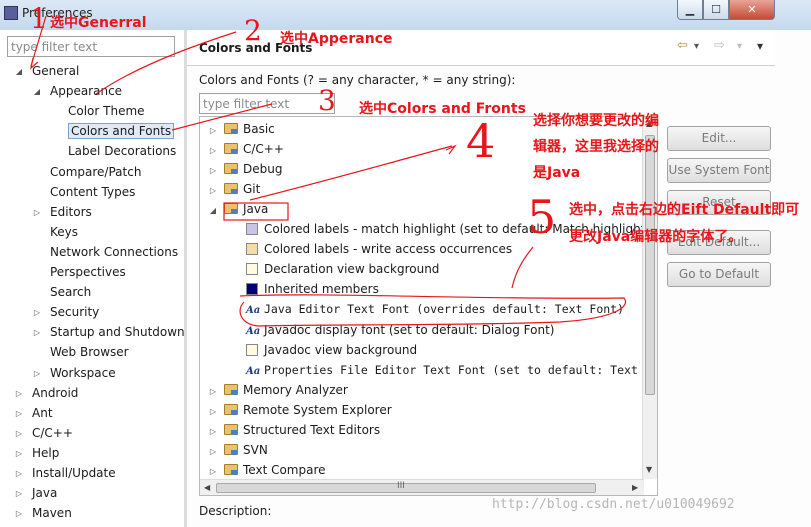  Describe the element at coordinates (684, 210) in the screenshot. I see `step-5-note-line1: 选中，点击右边的Eift Default即可` at that location.